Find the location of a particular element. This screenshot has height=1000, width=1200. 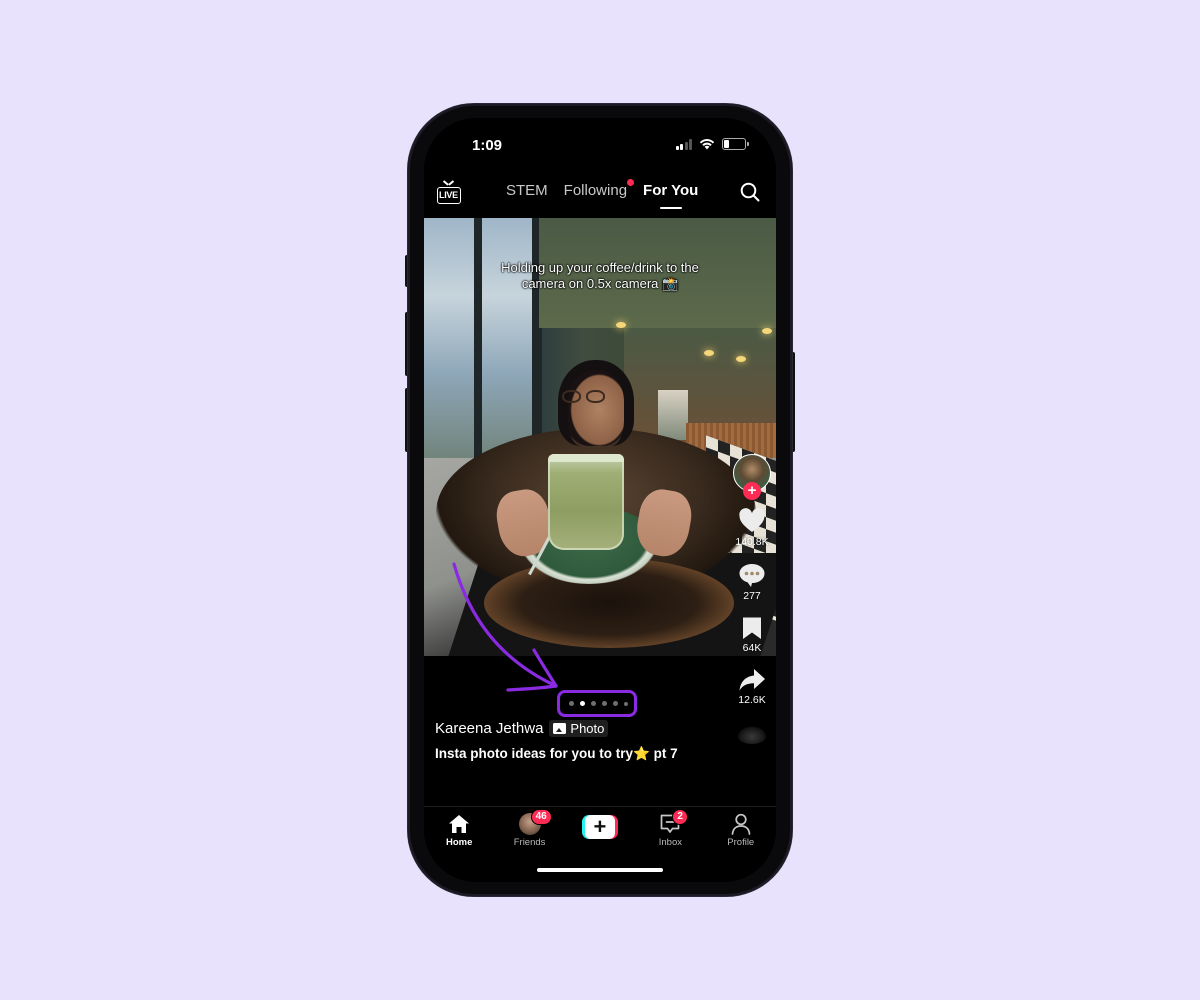

friends-badge: 46 is located at coordinates (541, 817).